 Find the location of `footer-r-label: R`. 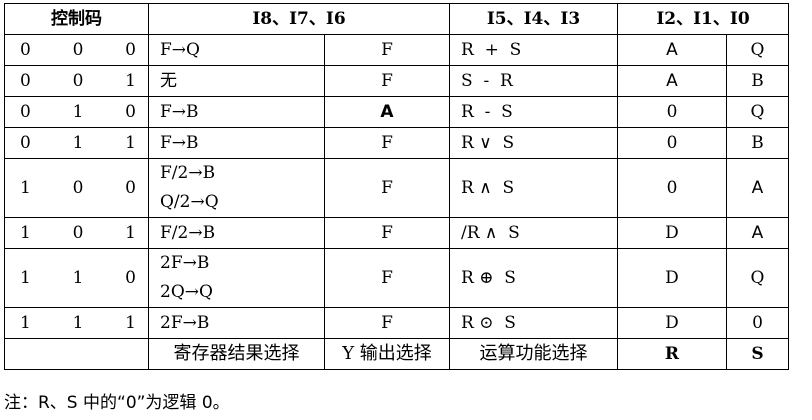

footer-r-label: R is located at coordinates (672, 354).